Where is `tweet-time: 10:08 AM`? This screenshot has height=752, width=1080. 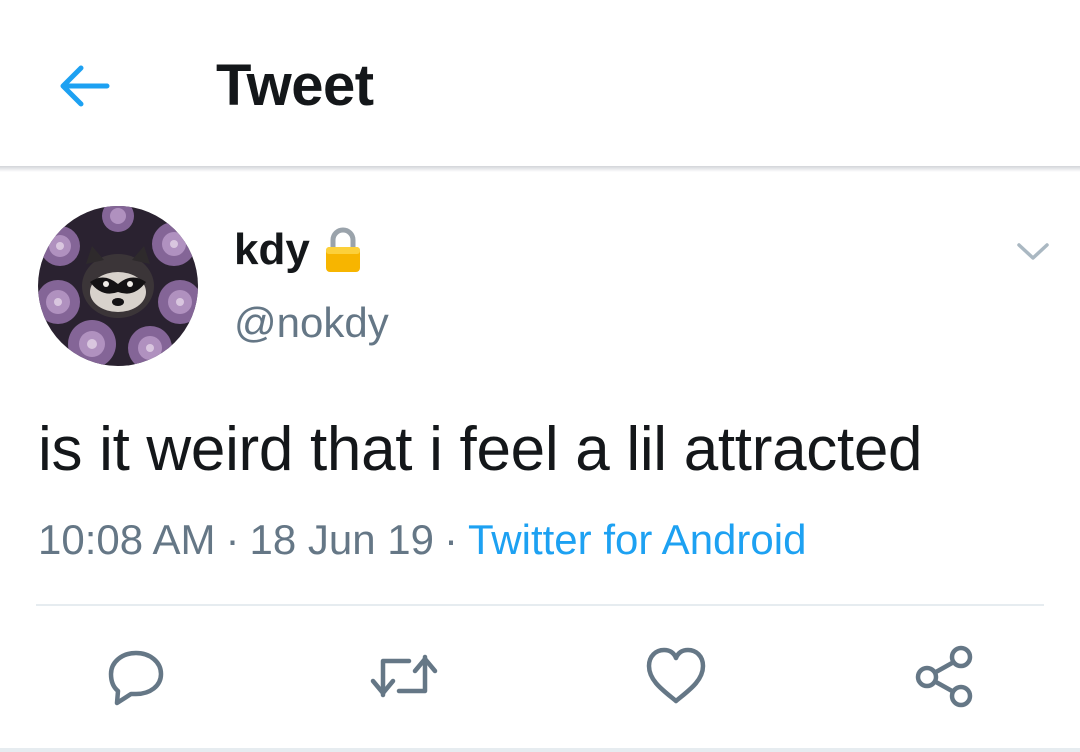 tweet-time: 10:08 AM is located at coordinates (127, 539).